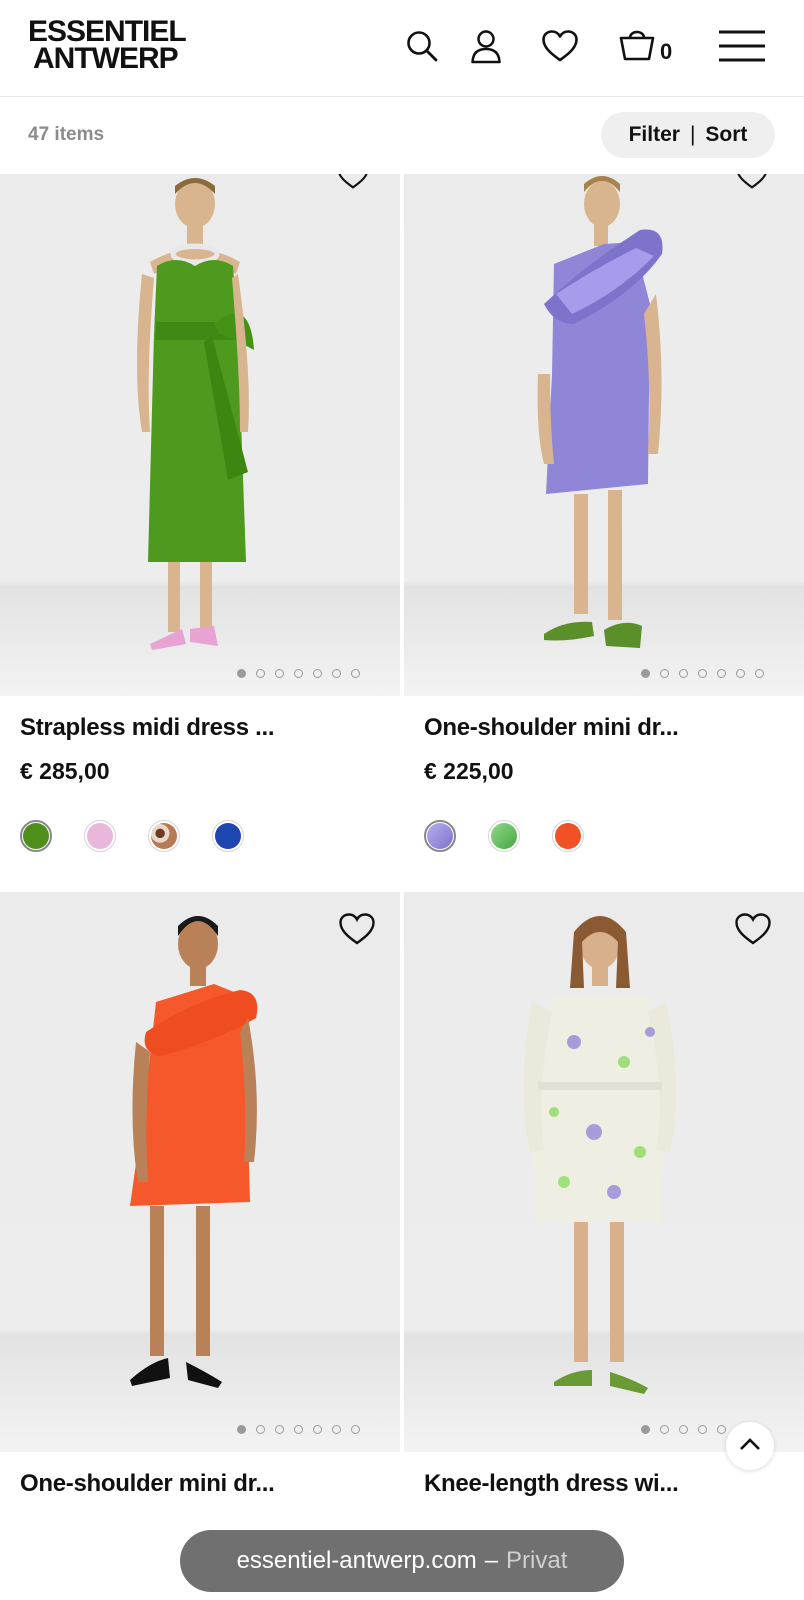 Image resolution: width=804 pixels, height=1600 pixels. What do you see at coordinates (666, 51) in the screenshot?
I see `cart-count: 0` at bounding box center [666, 51].